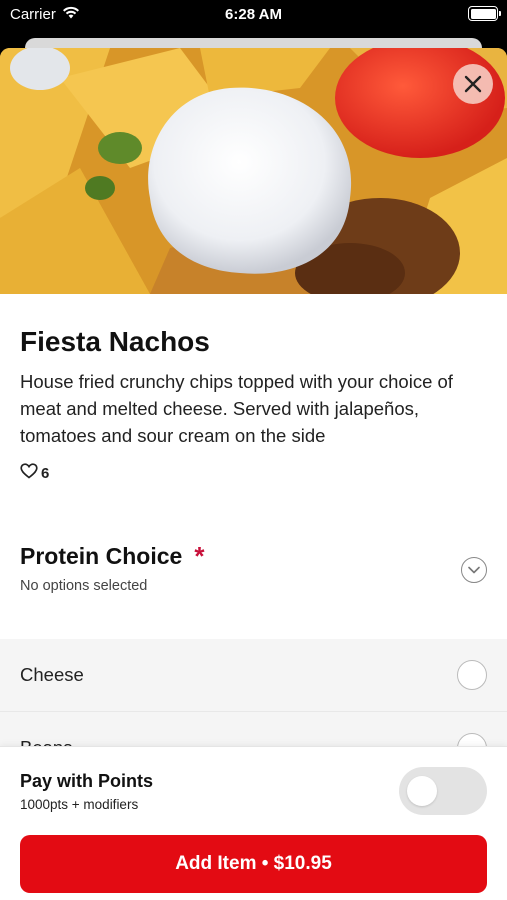 The image size is (507, 900). I want to click on pay-with-points-label: Pay with Points, so click(87, 781).